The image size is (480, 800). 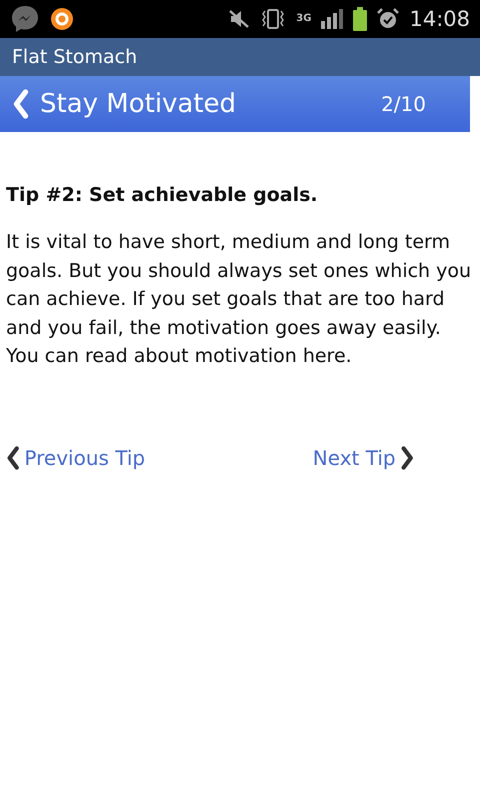 What do you see at coordinates (407, 458) in the screenshot?
I see `chevron-right-icon` at bounding box center [407, 458].